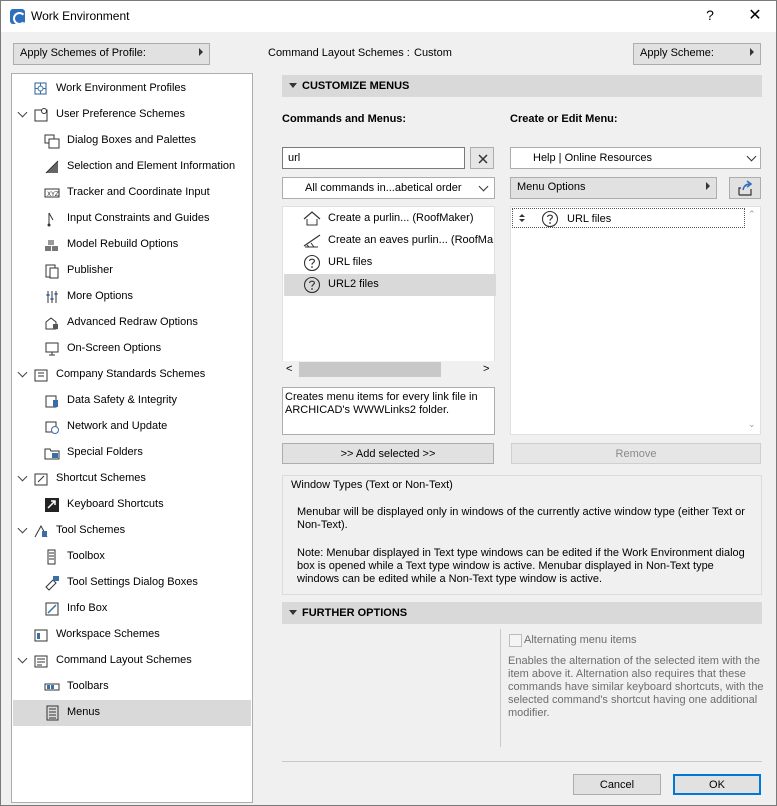 This screenshot has height=806, width=777. Describe the element at coordinates (132, 557) in the screenshot. I see `tree-item: Toolbox` at that location.